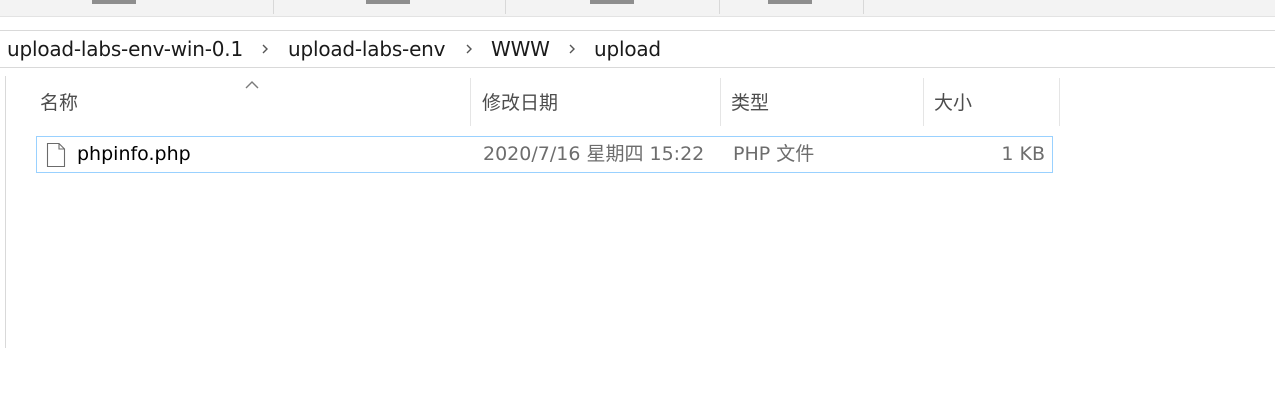  I want to click on column-header-row: 名称 修改日期 类型 大小, so click(546, 102).